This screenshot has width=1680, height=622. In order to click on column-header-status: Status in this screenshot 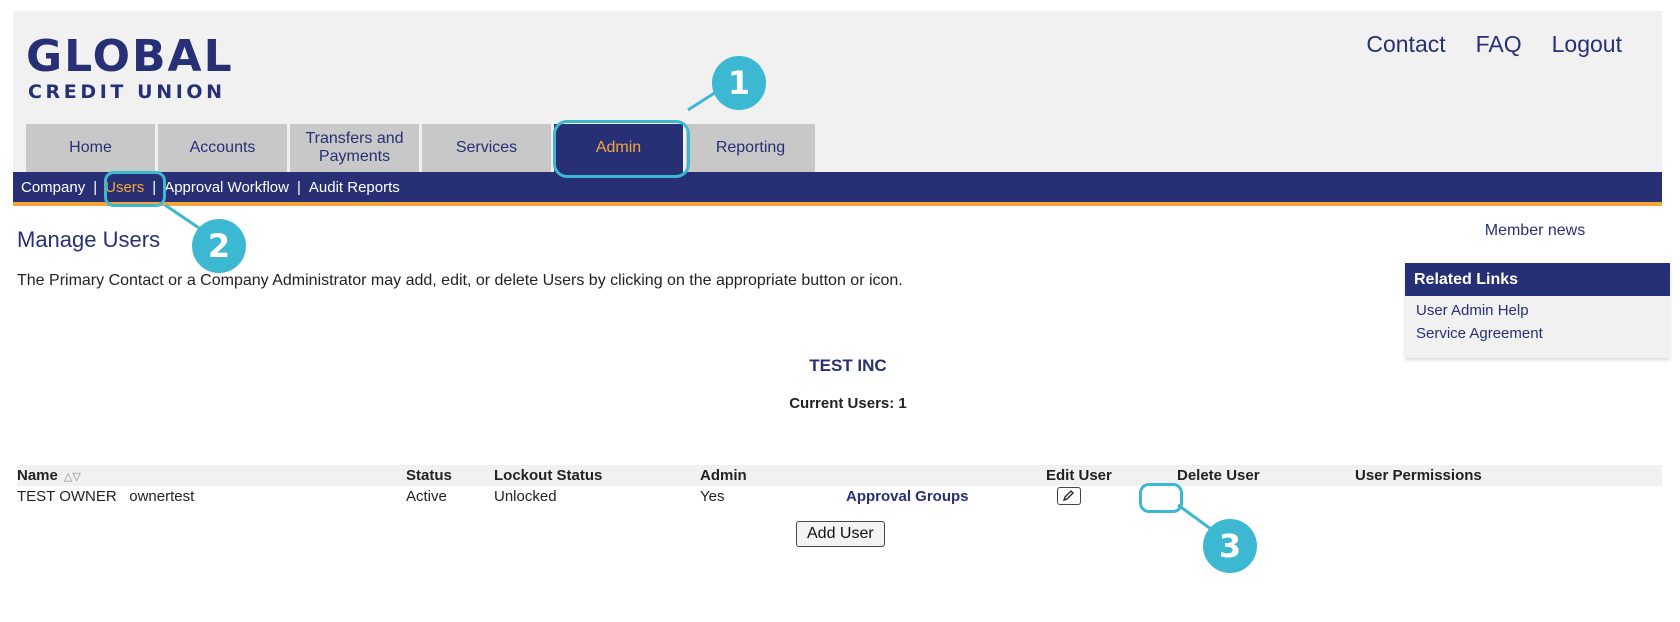, I will do `click(450, 475)`.